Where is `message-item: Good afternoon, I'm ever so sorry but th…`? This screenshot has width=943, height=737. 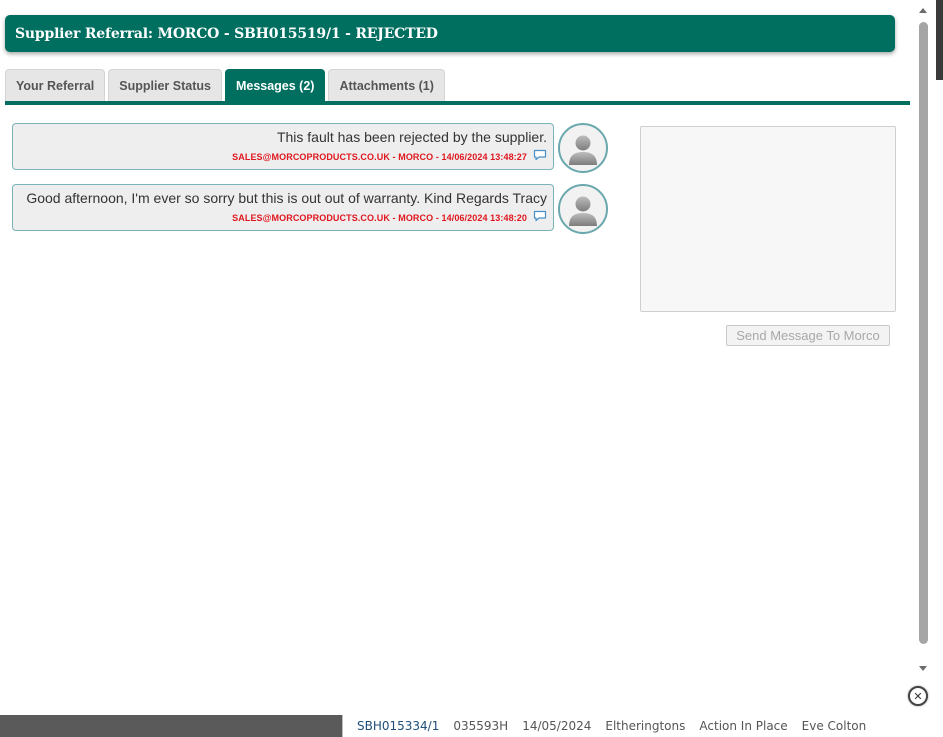 message-item: Good afternoon, I'm ever so sorry but th… is located at coordinates (312, 209).